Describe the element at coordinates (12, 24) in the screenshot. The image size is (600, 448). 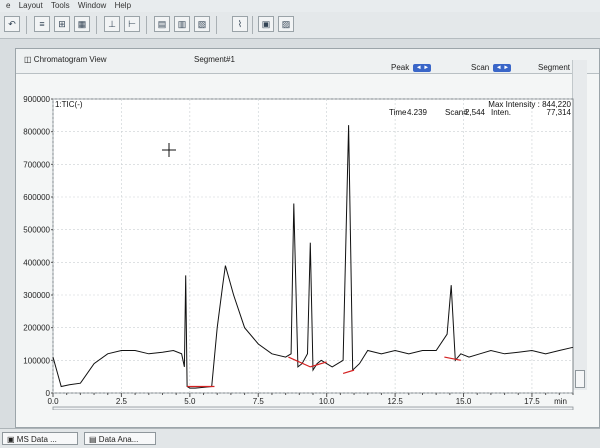
I see `undo-icon: ↶` at that location.